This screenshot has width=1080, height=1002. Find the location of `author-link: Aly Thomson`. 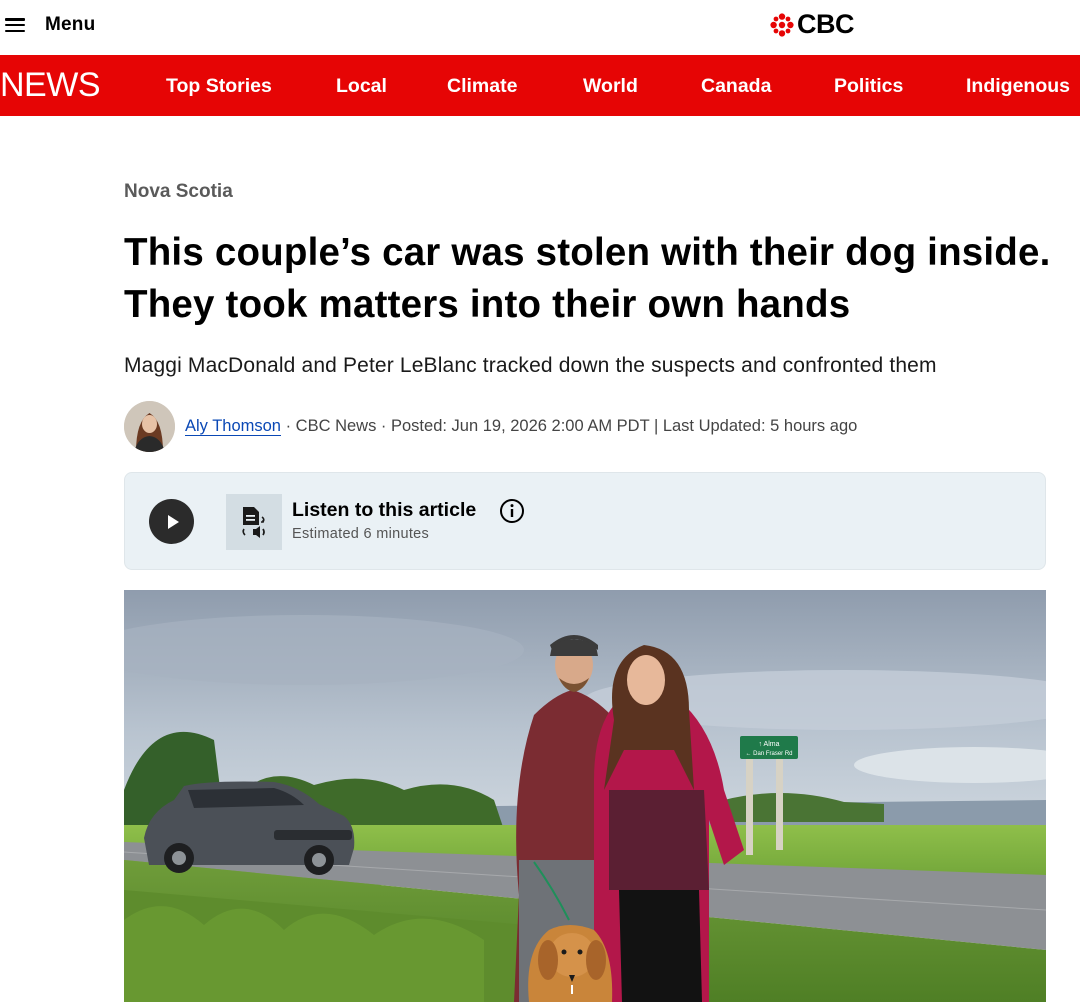

author-link: Aly Thomson is located at coordinates (233, 426).